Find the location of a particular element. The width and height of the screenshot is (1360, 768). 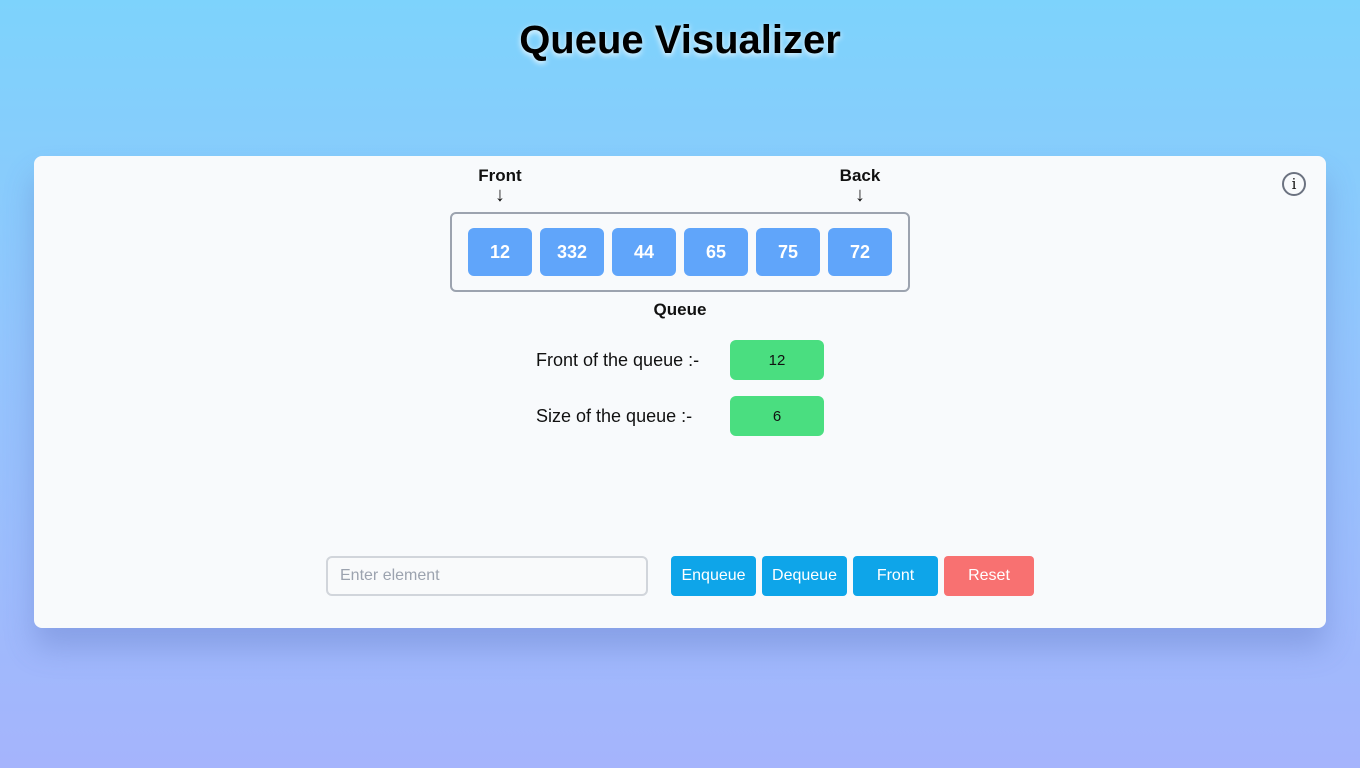

queue-container: 12 332 44 65 75 72 is located at coordinates (680, 252).